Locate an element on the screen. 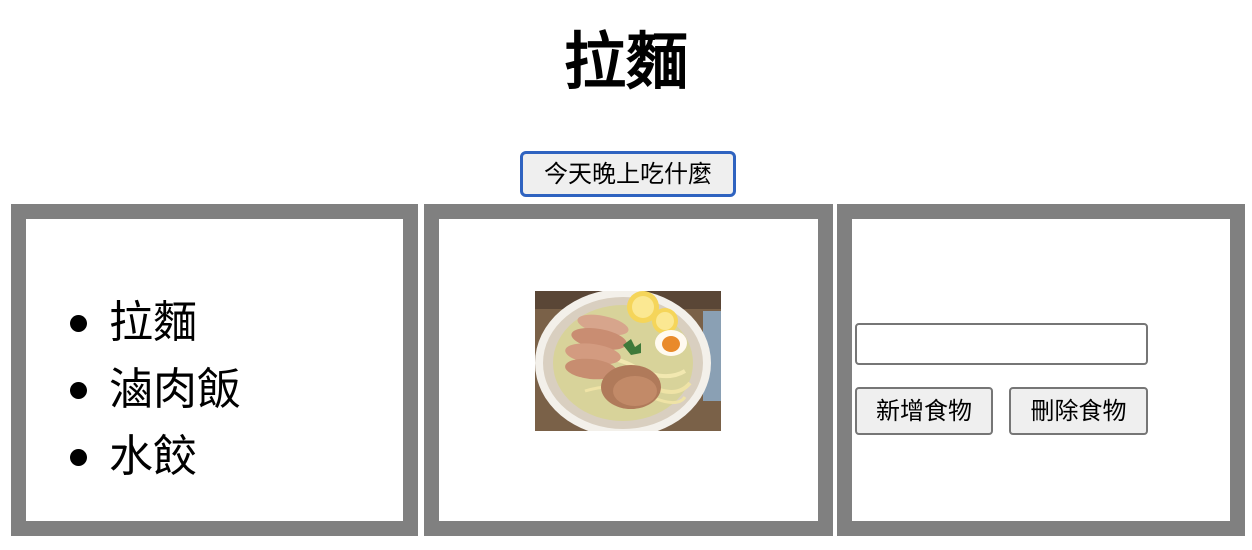  list-item-label: 滷肉飯 is located at coordinates (175, 389).